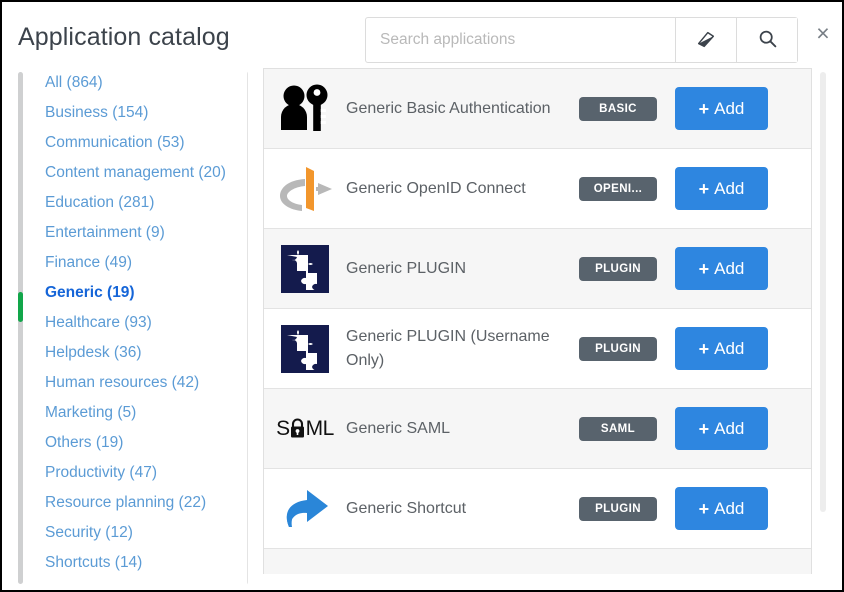 The width and height of the screenshot is (844, 592). Describe the element at coordinates (305, 189) in the screenshot. I see `openid-icon` at that location.